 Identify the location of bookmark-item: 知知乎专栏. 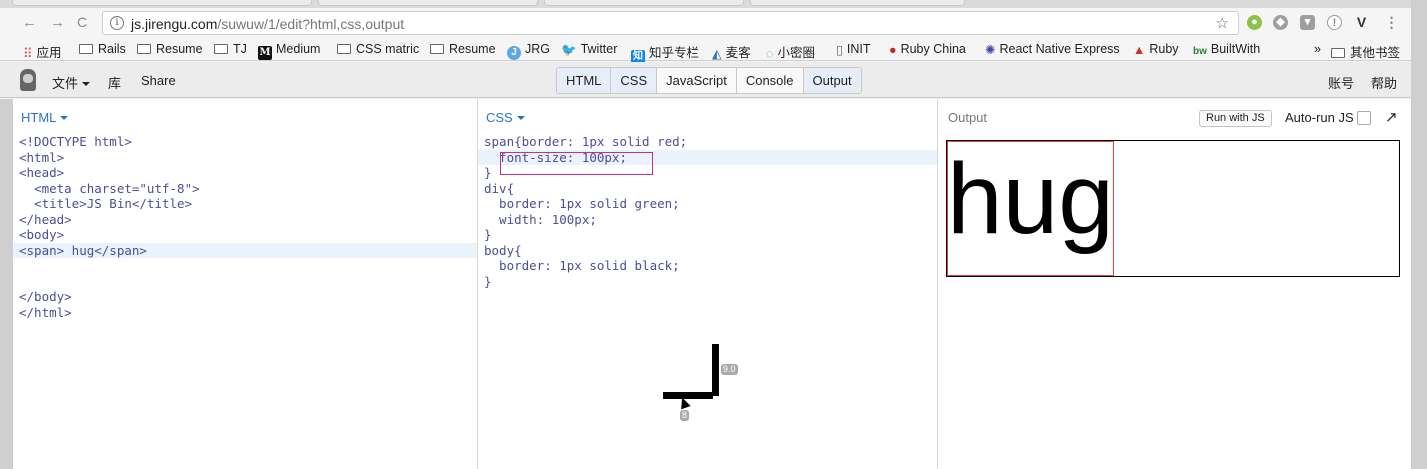
(665, 53).